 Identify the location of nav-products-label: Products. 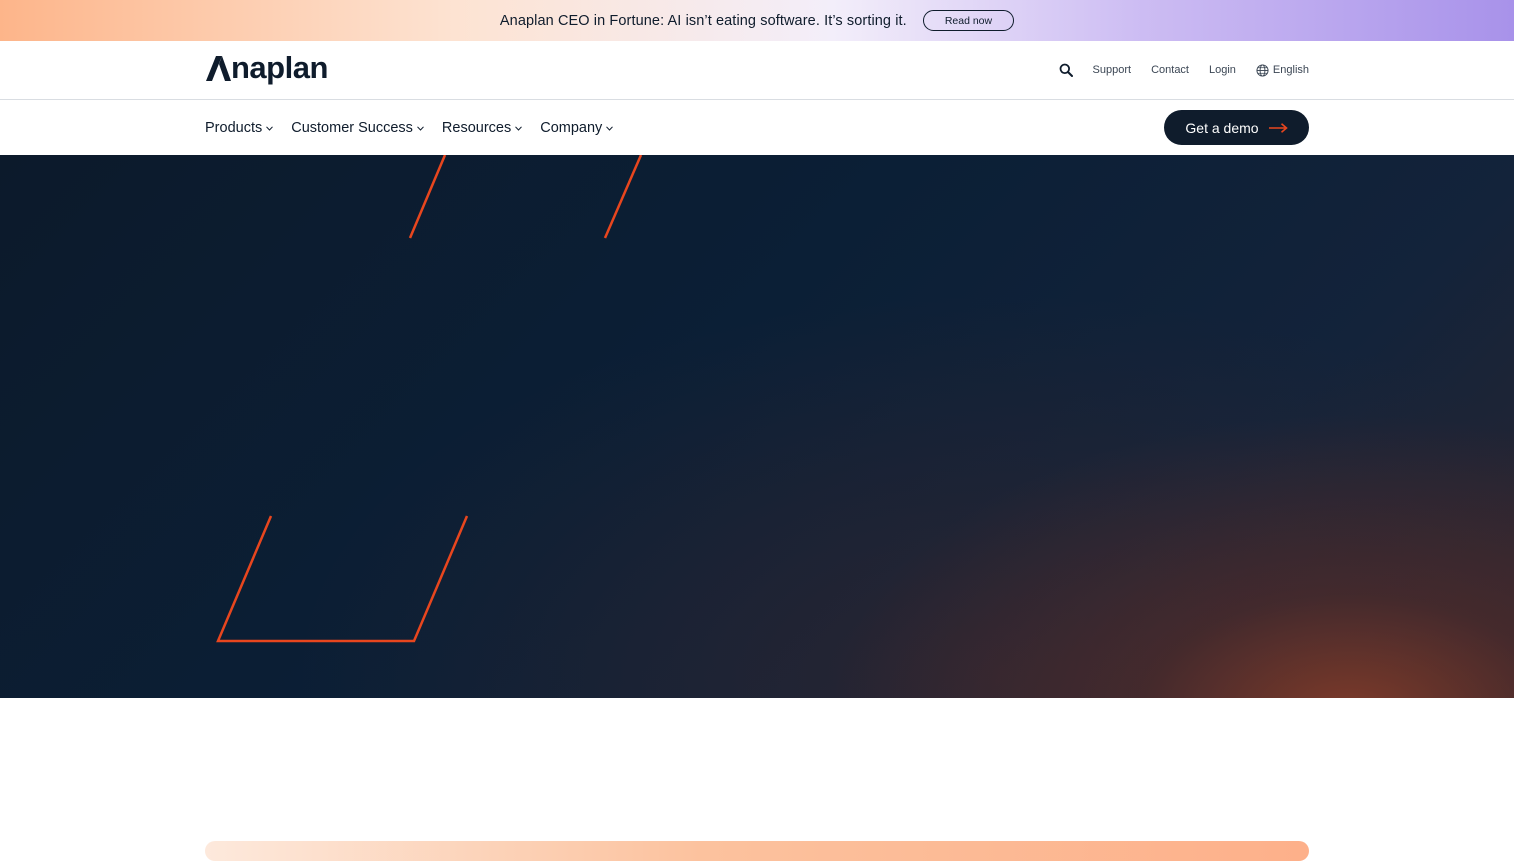
(234, 127).